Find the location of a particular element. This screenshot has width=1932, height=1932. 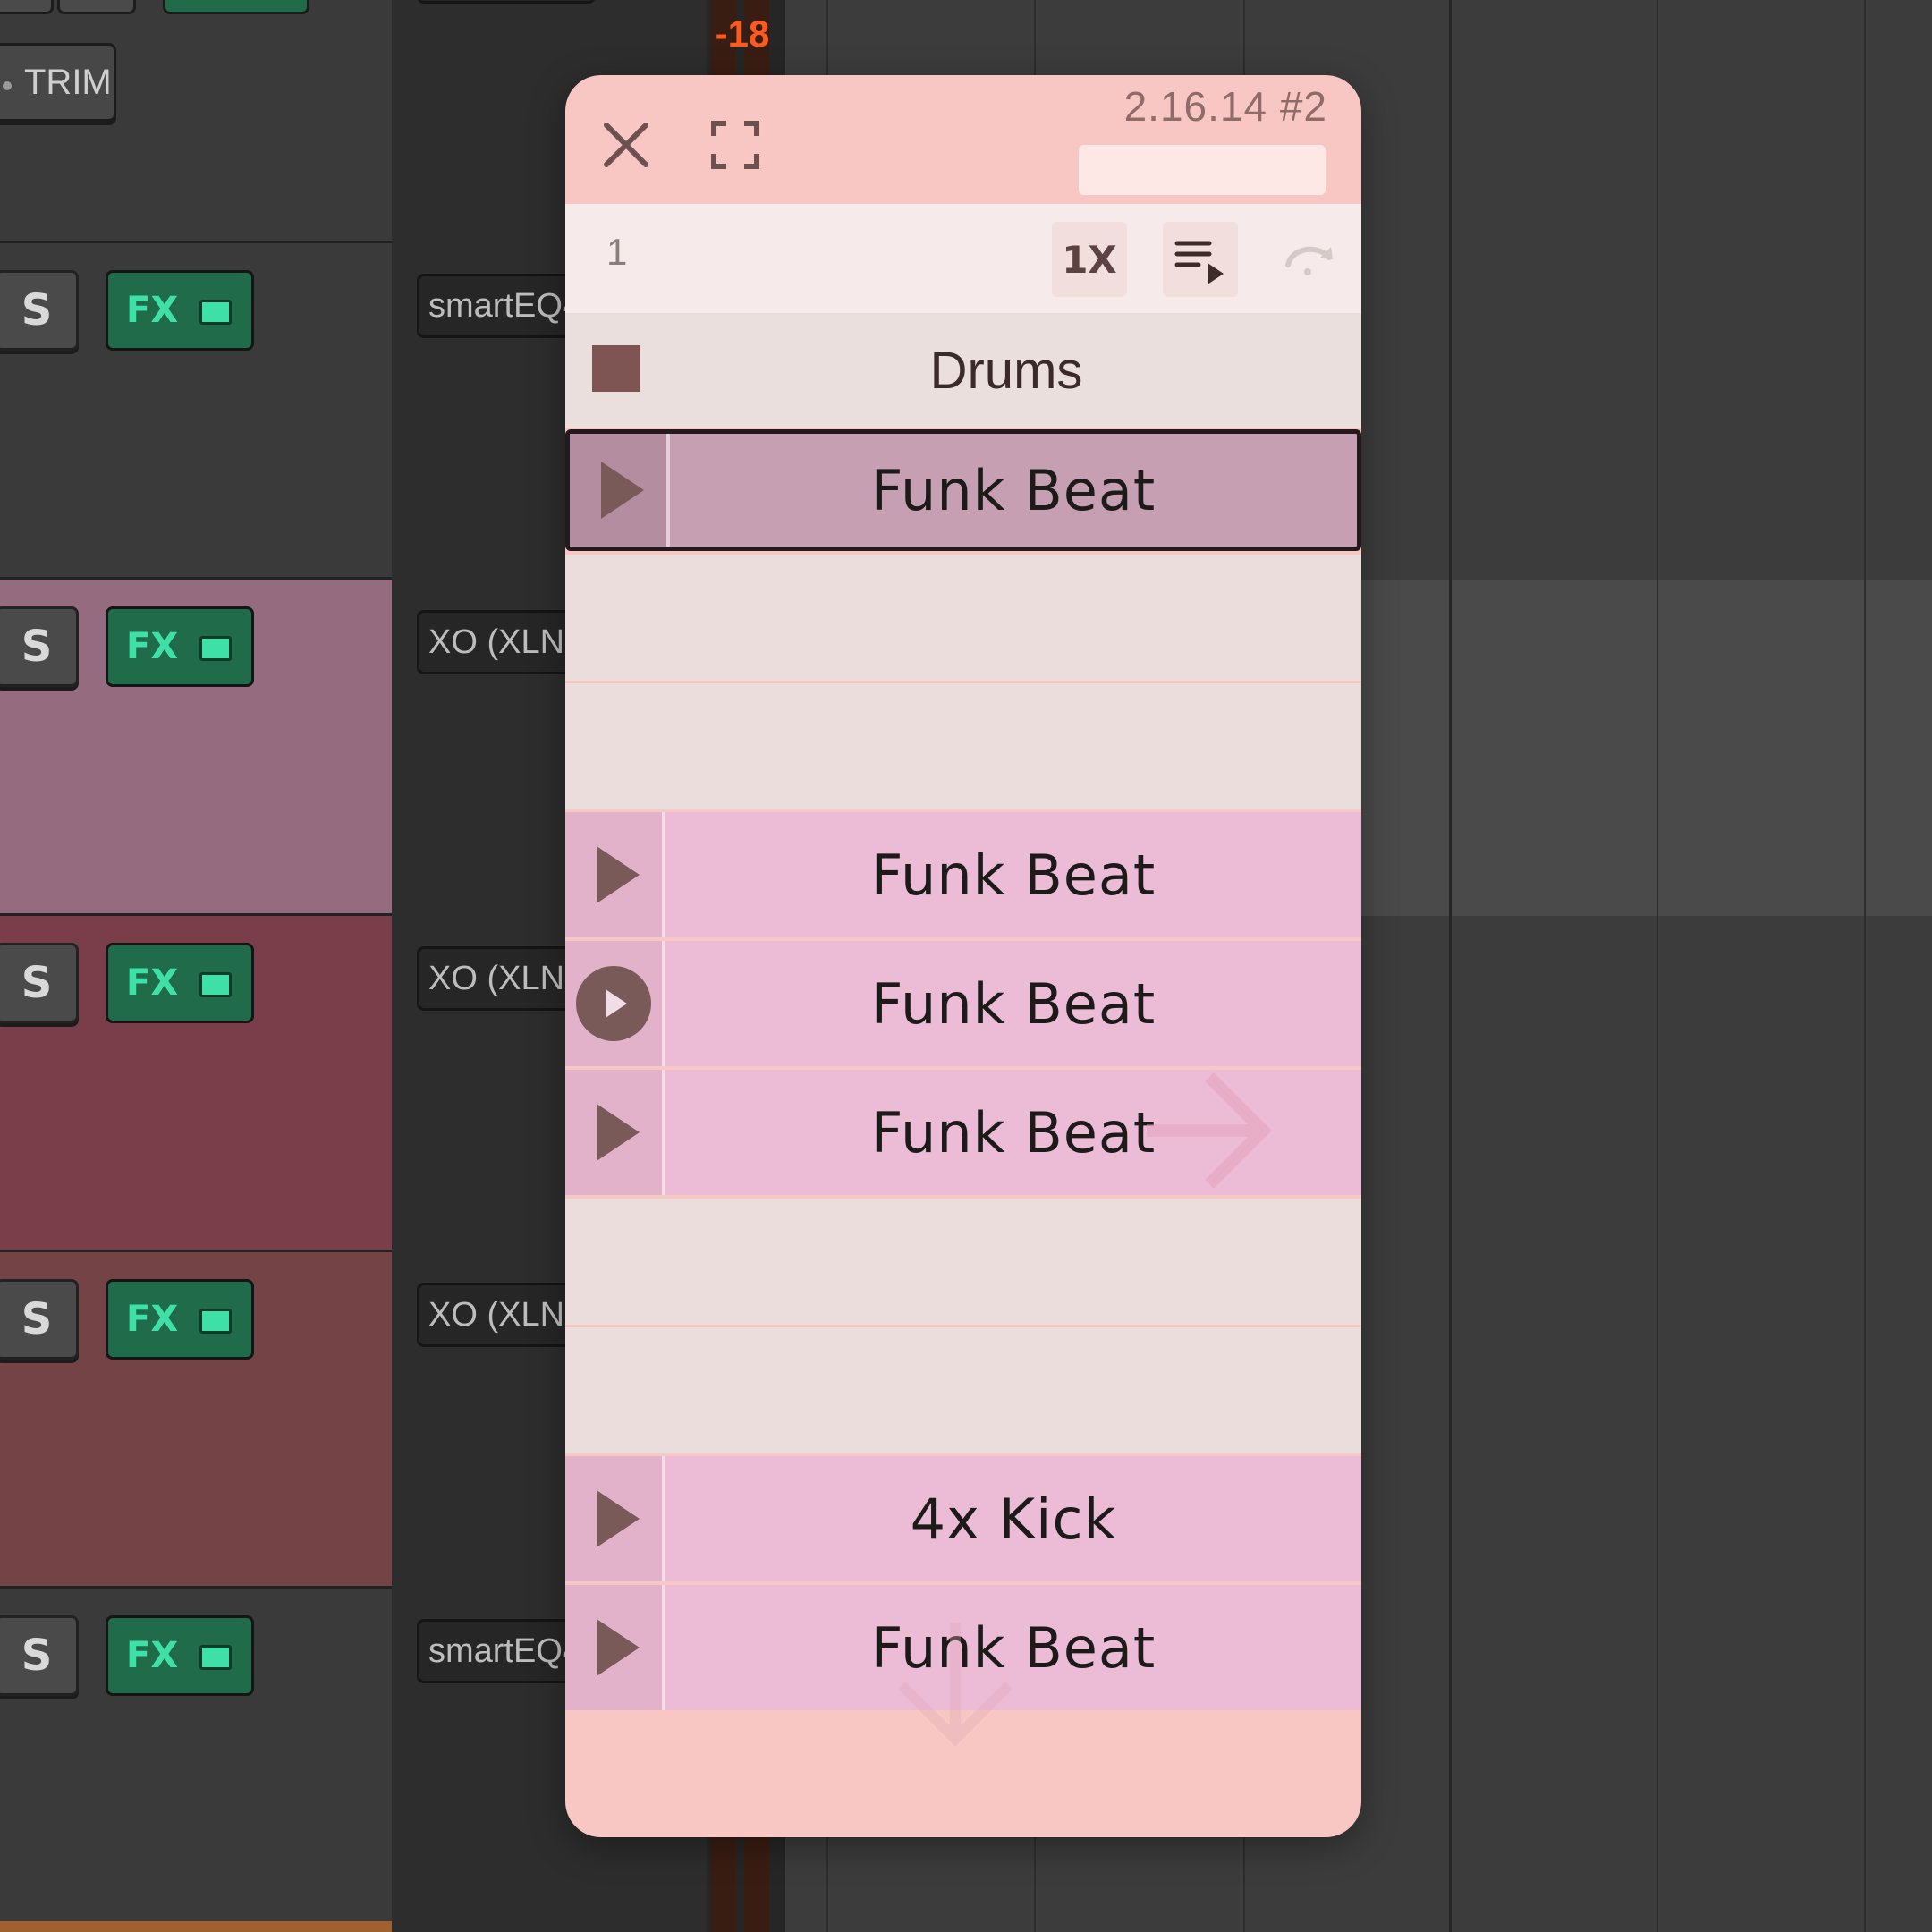

clip-name: 4x Kick is located at coordinates (1013, 1519).